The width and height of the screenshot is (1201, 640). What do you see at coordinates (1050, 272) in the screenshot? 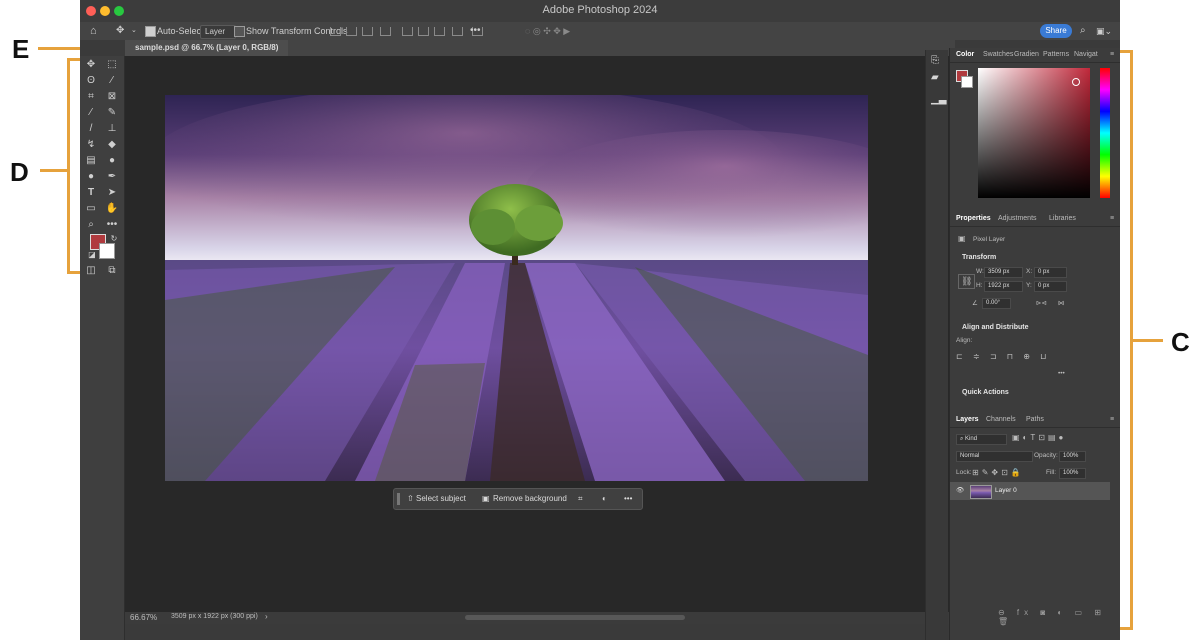
I see `x-field: 0 px` at bounding box center [1050, 272].